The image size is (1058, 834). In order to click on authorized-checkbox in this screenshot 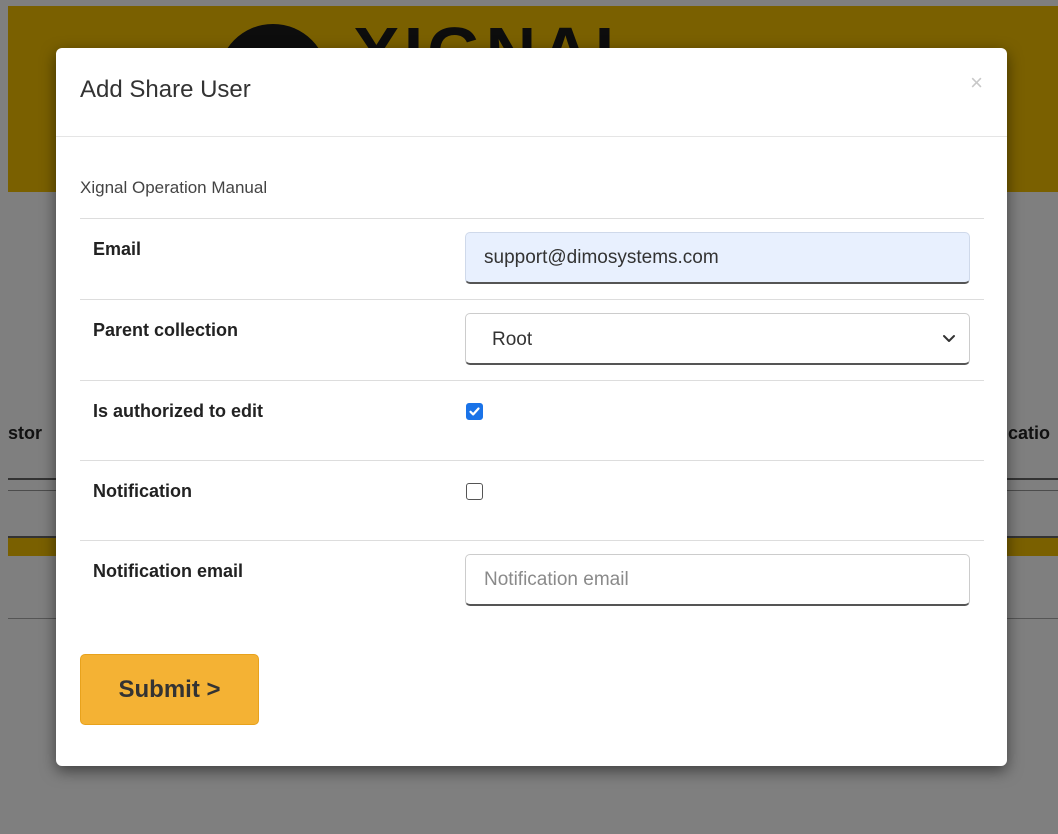, I will do `click(474, 411)`.